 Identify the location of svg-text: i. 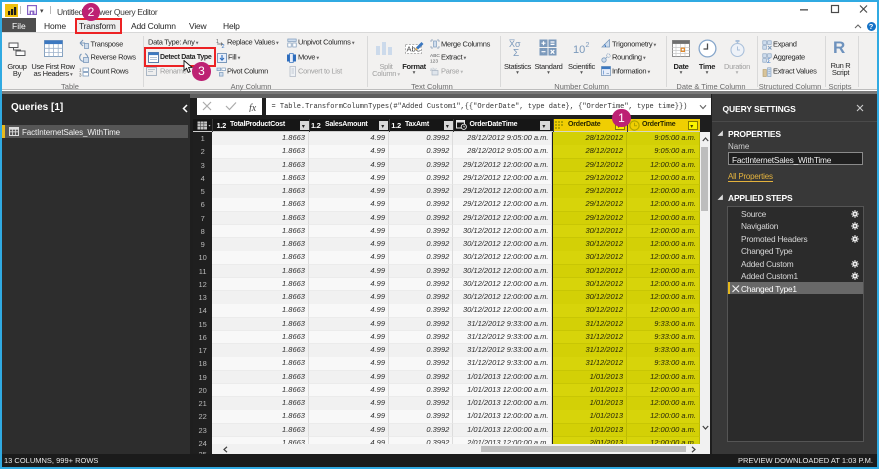
(603, 73).